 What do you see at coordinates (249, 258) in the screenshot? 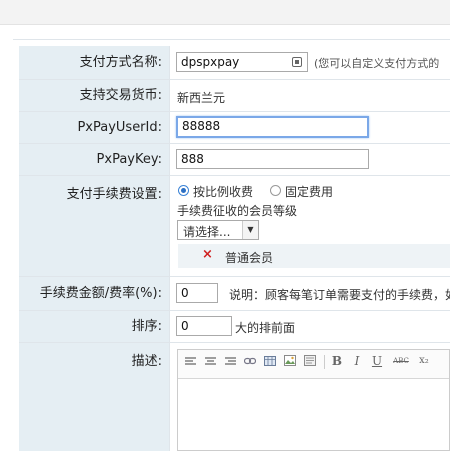
I see `selected-level-name: 普通会员` at bounding box center [249, 258].